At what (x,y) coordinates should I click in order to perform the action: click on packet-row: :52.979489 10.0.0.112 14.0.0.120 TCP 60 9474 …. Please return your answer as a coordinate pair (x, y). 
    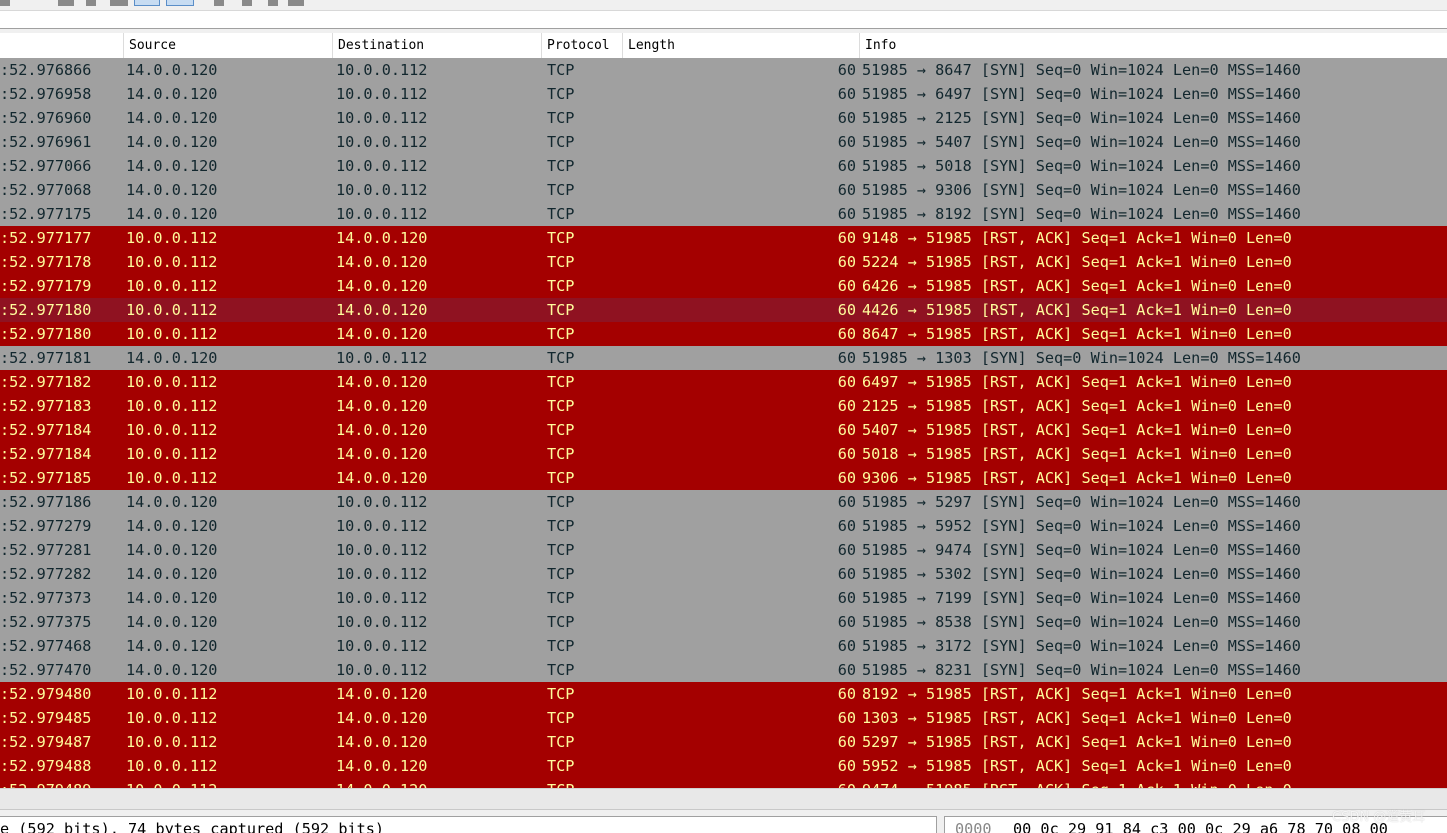
    Looking at the image, I should click on (723, 783).